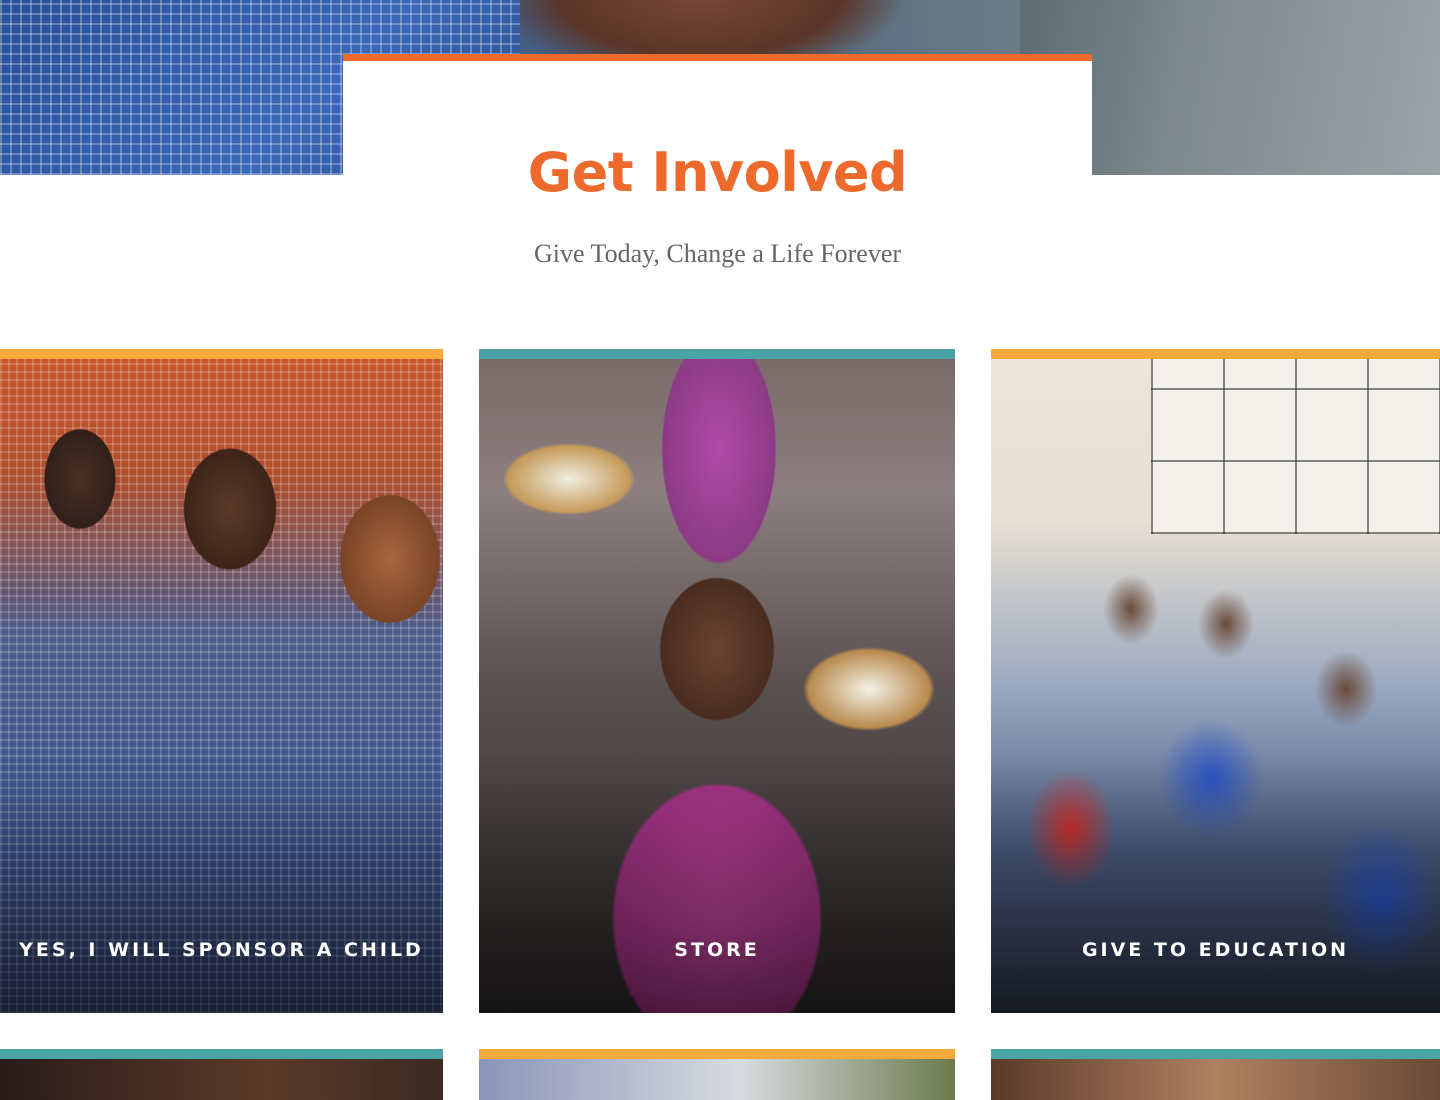 The width and height of the screenshot is (1440, 1100). I want to click on sponsor-child-label: YES, I WILL SPONSOR A CHILD, so click(221, 950).